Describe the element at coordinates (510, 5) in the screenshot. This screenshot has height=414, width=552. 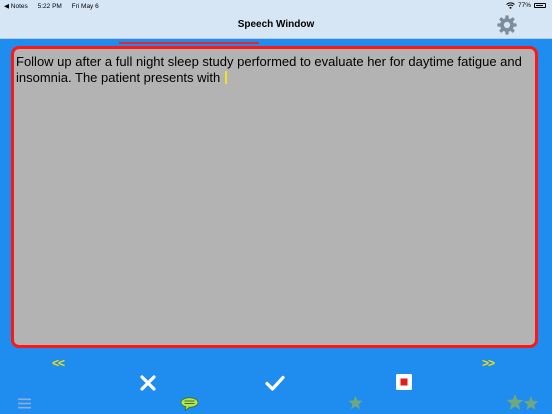
I see `wifi-icon` at that location.